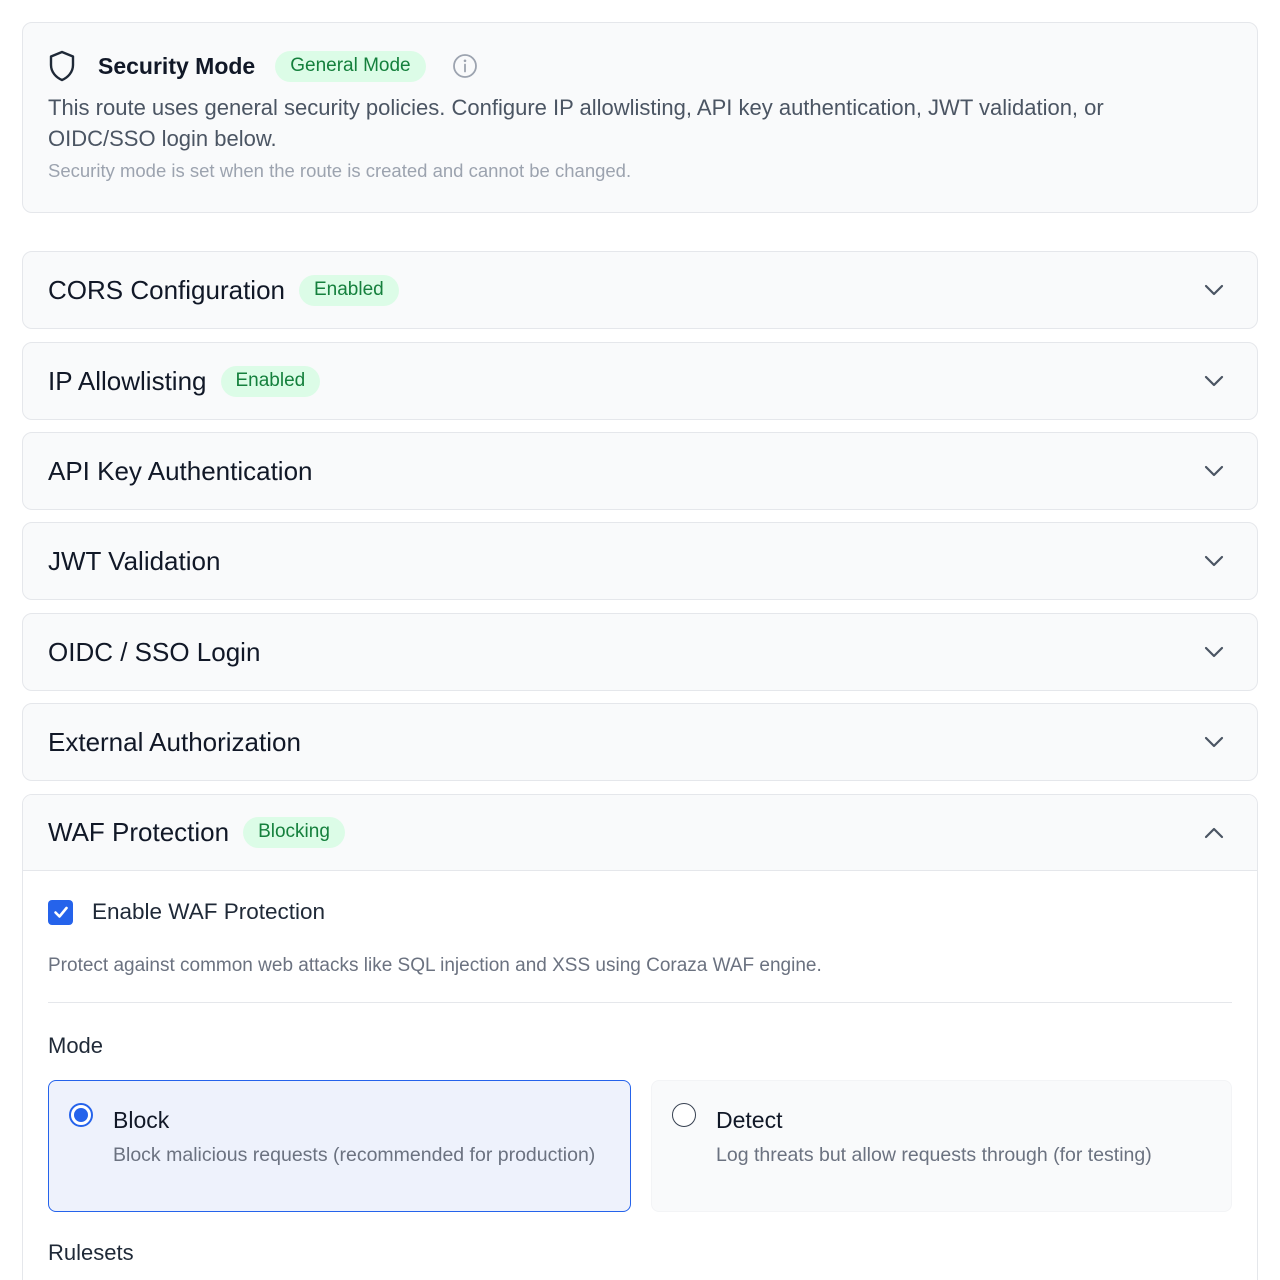 The height and width of the screenshot is (1280, 1280). Describe the element at coordinates (640, 561) in the screenshot. I see `section-jwt-validation: JWT Validation` at that location.